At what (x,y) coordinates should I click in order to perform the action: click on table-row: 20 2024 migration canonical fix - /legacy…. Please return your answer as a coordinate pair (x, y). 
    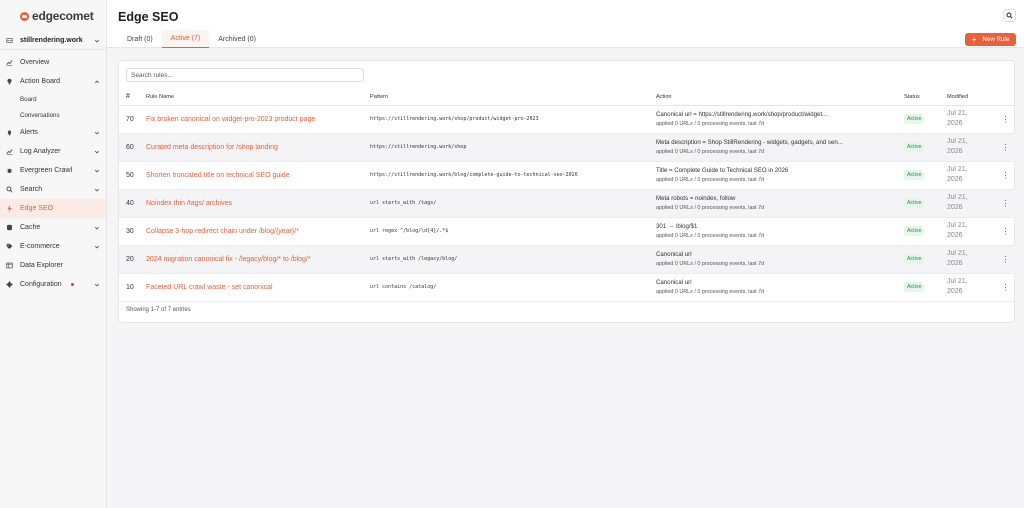
    Looking at the image, I should click on (567, 259).